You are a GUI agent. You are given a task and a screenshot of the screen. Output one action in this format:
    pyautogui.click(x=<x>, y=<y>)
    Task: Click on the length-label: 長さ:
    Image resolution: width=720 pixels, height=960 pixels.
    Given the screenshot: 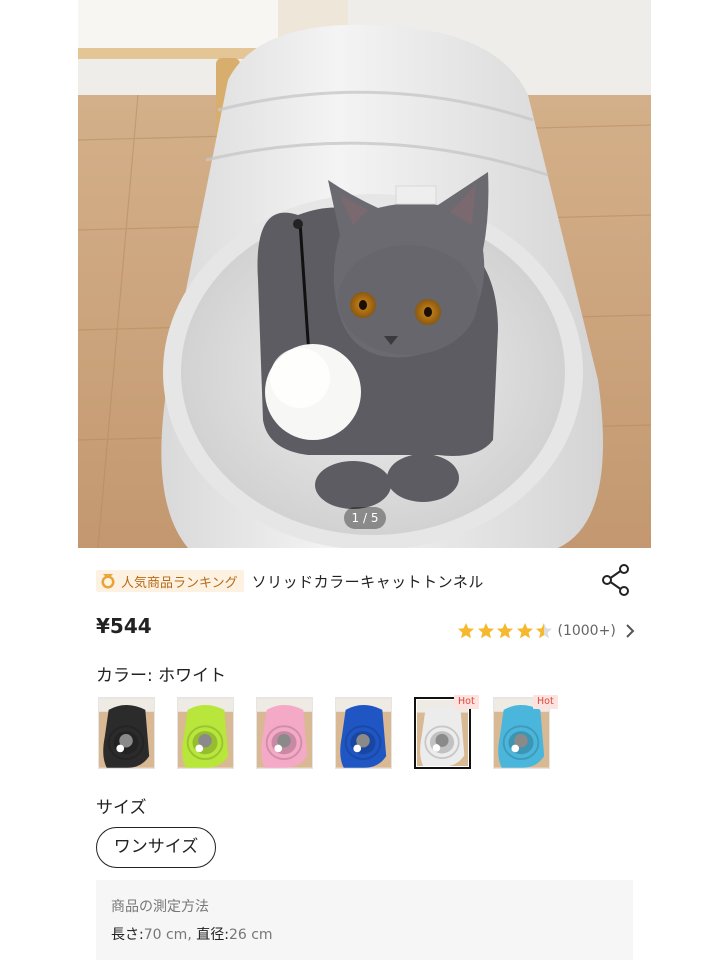 What is the action you would take?
    pyautogui.click(x=127, y=935)
    